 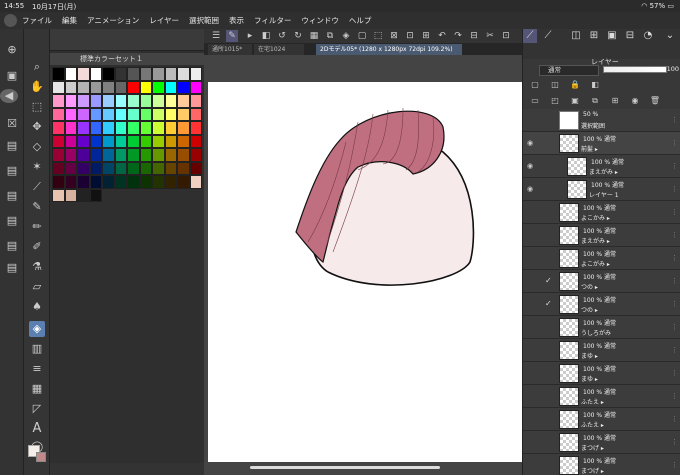 I want to click on invert-icon: ⊡, so click(x=410, y=36).